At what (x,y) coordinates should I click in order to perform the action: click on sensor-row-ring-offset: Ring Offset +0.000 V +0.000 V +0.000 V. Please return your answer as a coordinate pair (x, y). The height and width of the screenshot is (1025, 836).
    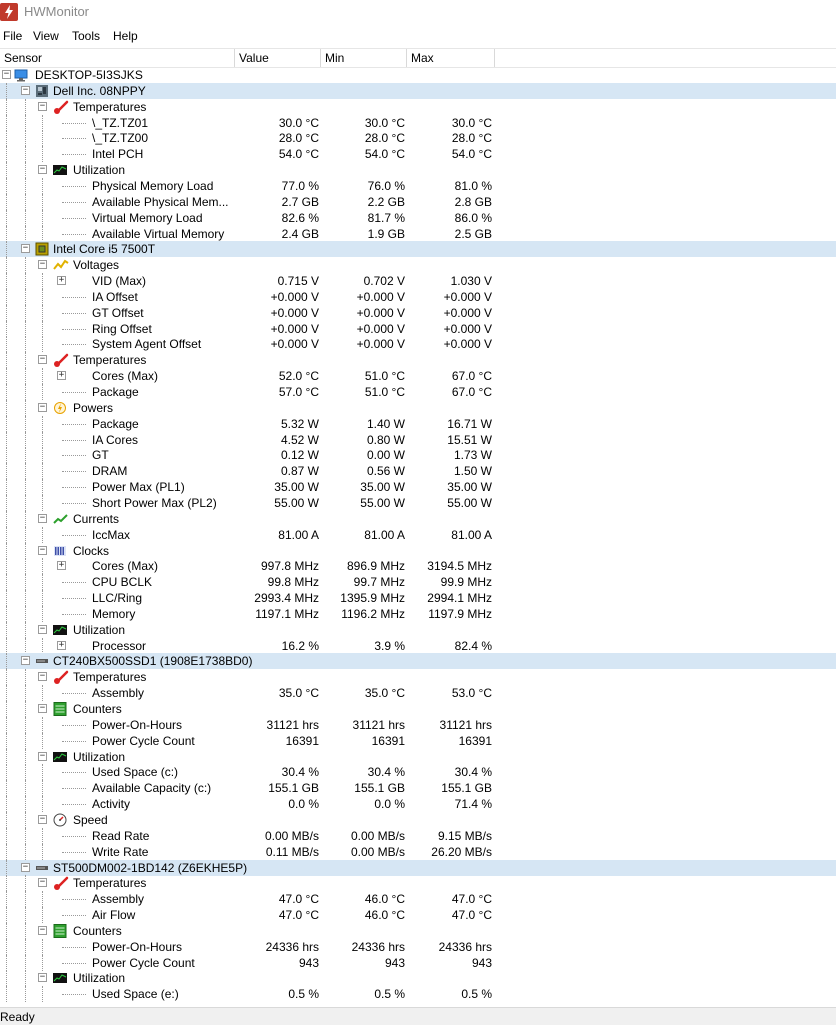
    Looking at the image, I should click on (418, 328).